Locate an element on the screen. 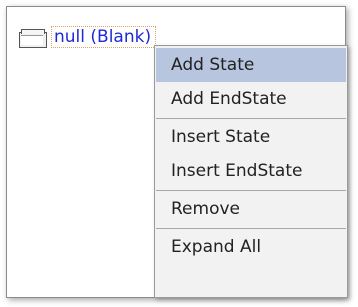  menu-item-insert-endstate: Insert EndState is located at coordinates (251, 171).